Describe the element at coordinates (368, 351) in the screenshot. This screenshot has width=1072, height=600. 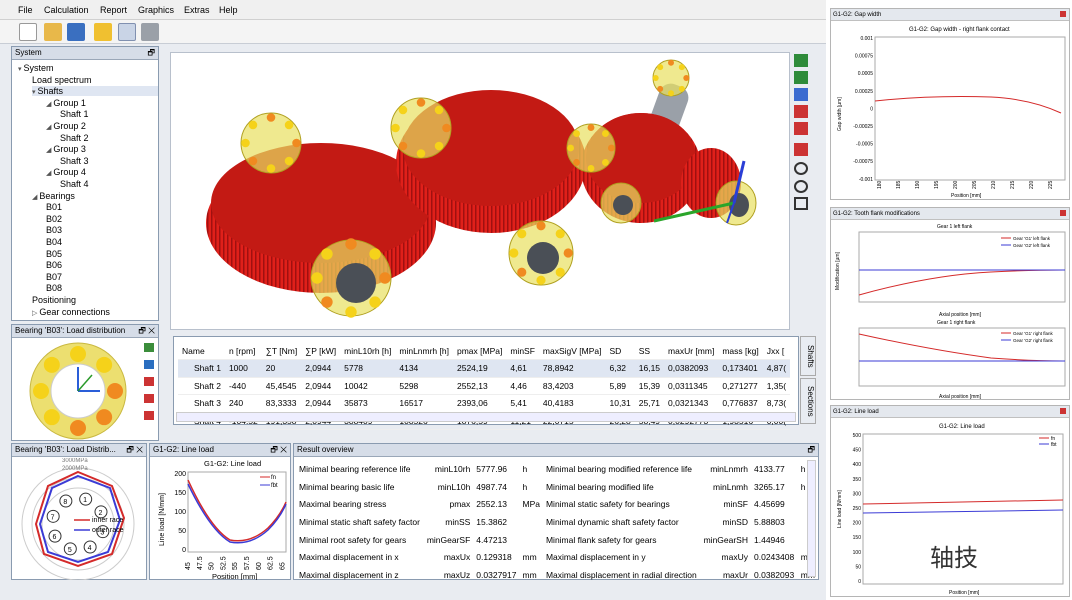
I see `column-header: minL10rh [h]` at that location.